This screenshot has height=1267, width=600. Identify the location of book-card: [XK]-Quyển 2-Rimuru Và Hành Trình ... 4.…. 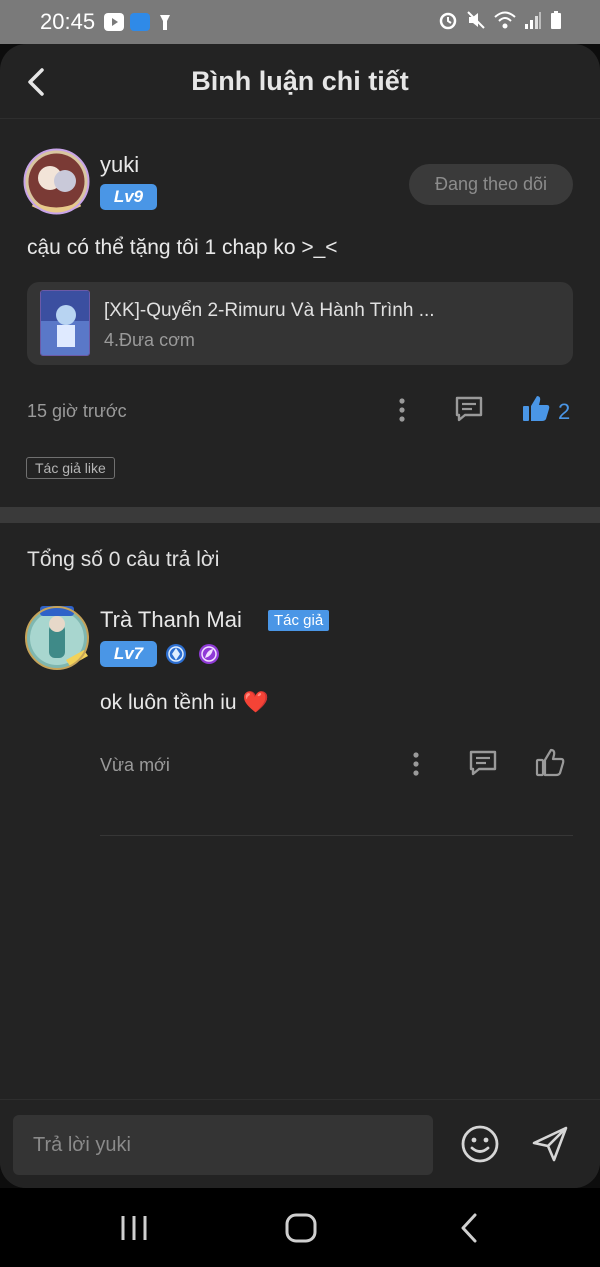
(300, 323).